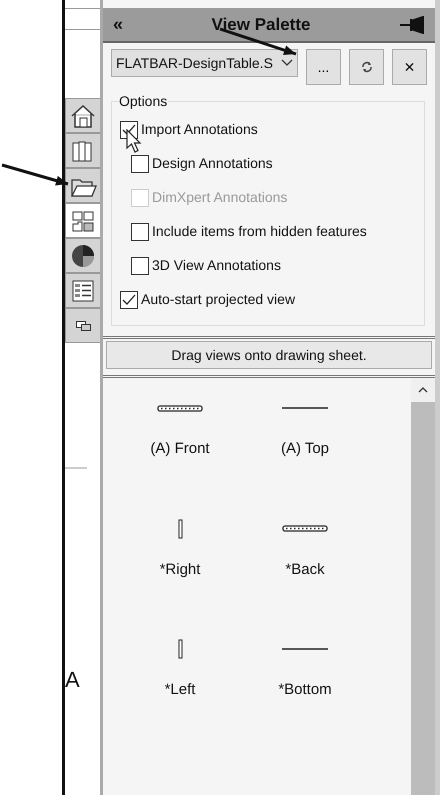  I want to click on view-label: *Left, so click(180, 690).